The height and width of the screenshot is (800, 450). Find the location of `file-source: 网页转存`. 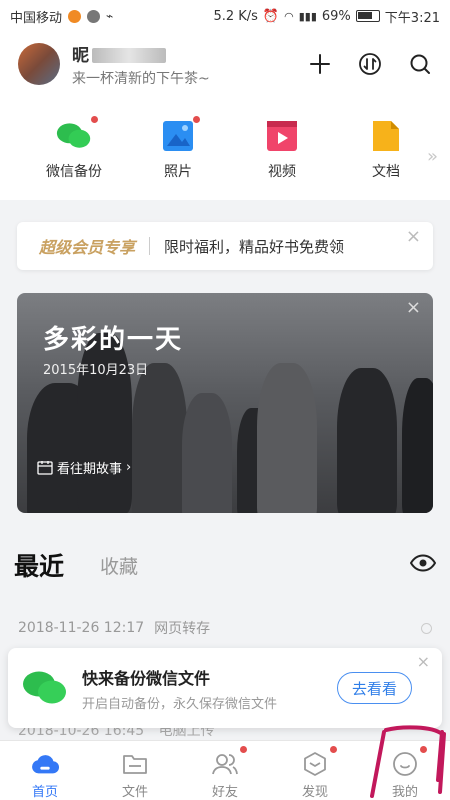

file-source: 网页转存 is located at coordinates (182, 629).